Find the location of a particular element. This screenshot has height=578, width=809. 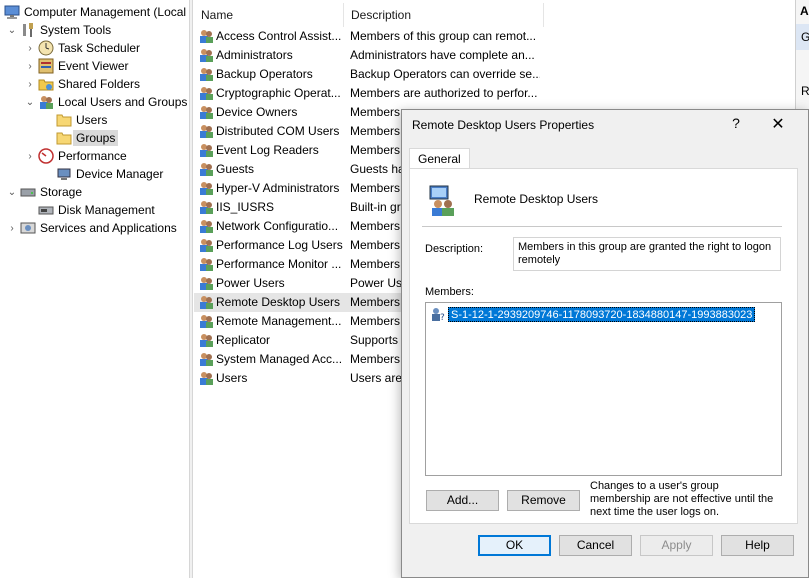

tree-item-storage: ⌄ Storage is located at coordinates (44, 192).